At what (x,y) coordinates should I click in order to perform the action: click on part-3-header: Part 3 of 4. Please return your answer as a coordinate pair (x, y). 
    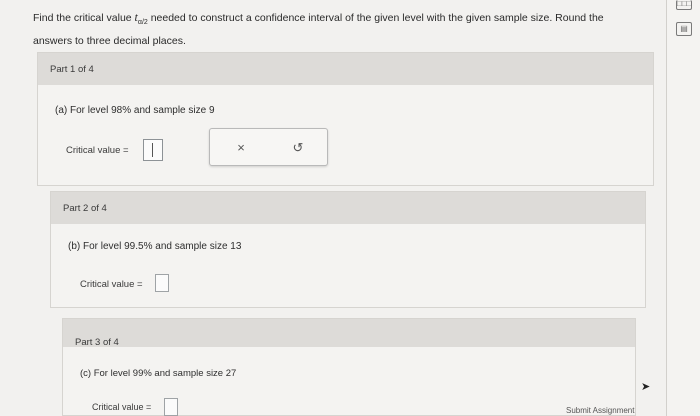
    Looking at the image, I should click on (349, 333).